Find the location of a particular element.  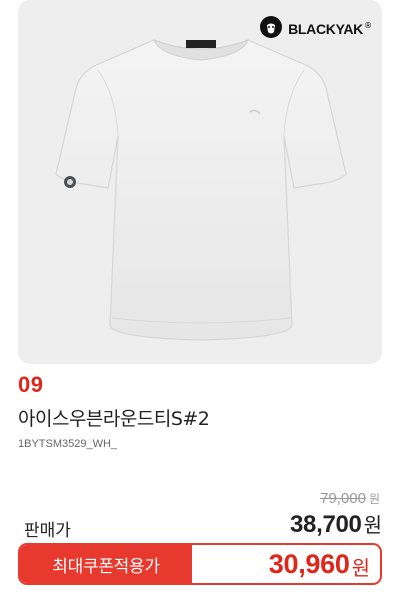

product-name: 아이스우븐라운드티S#2 is located at coordinates (114, 417).